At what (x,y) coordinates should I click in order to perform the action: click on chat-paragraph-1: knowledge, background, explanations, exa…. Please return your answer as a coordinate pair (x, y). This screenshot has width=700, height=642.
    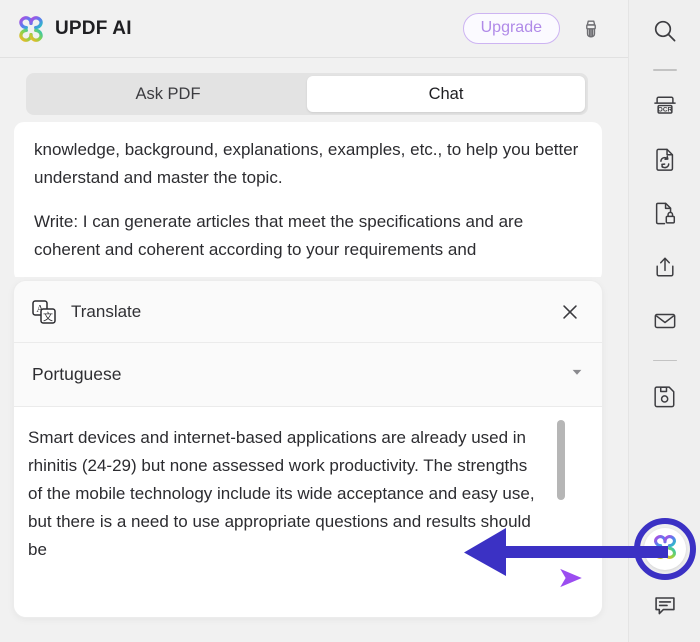
    Looking at the image, I should click on (306, 163).